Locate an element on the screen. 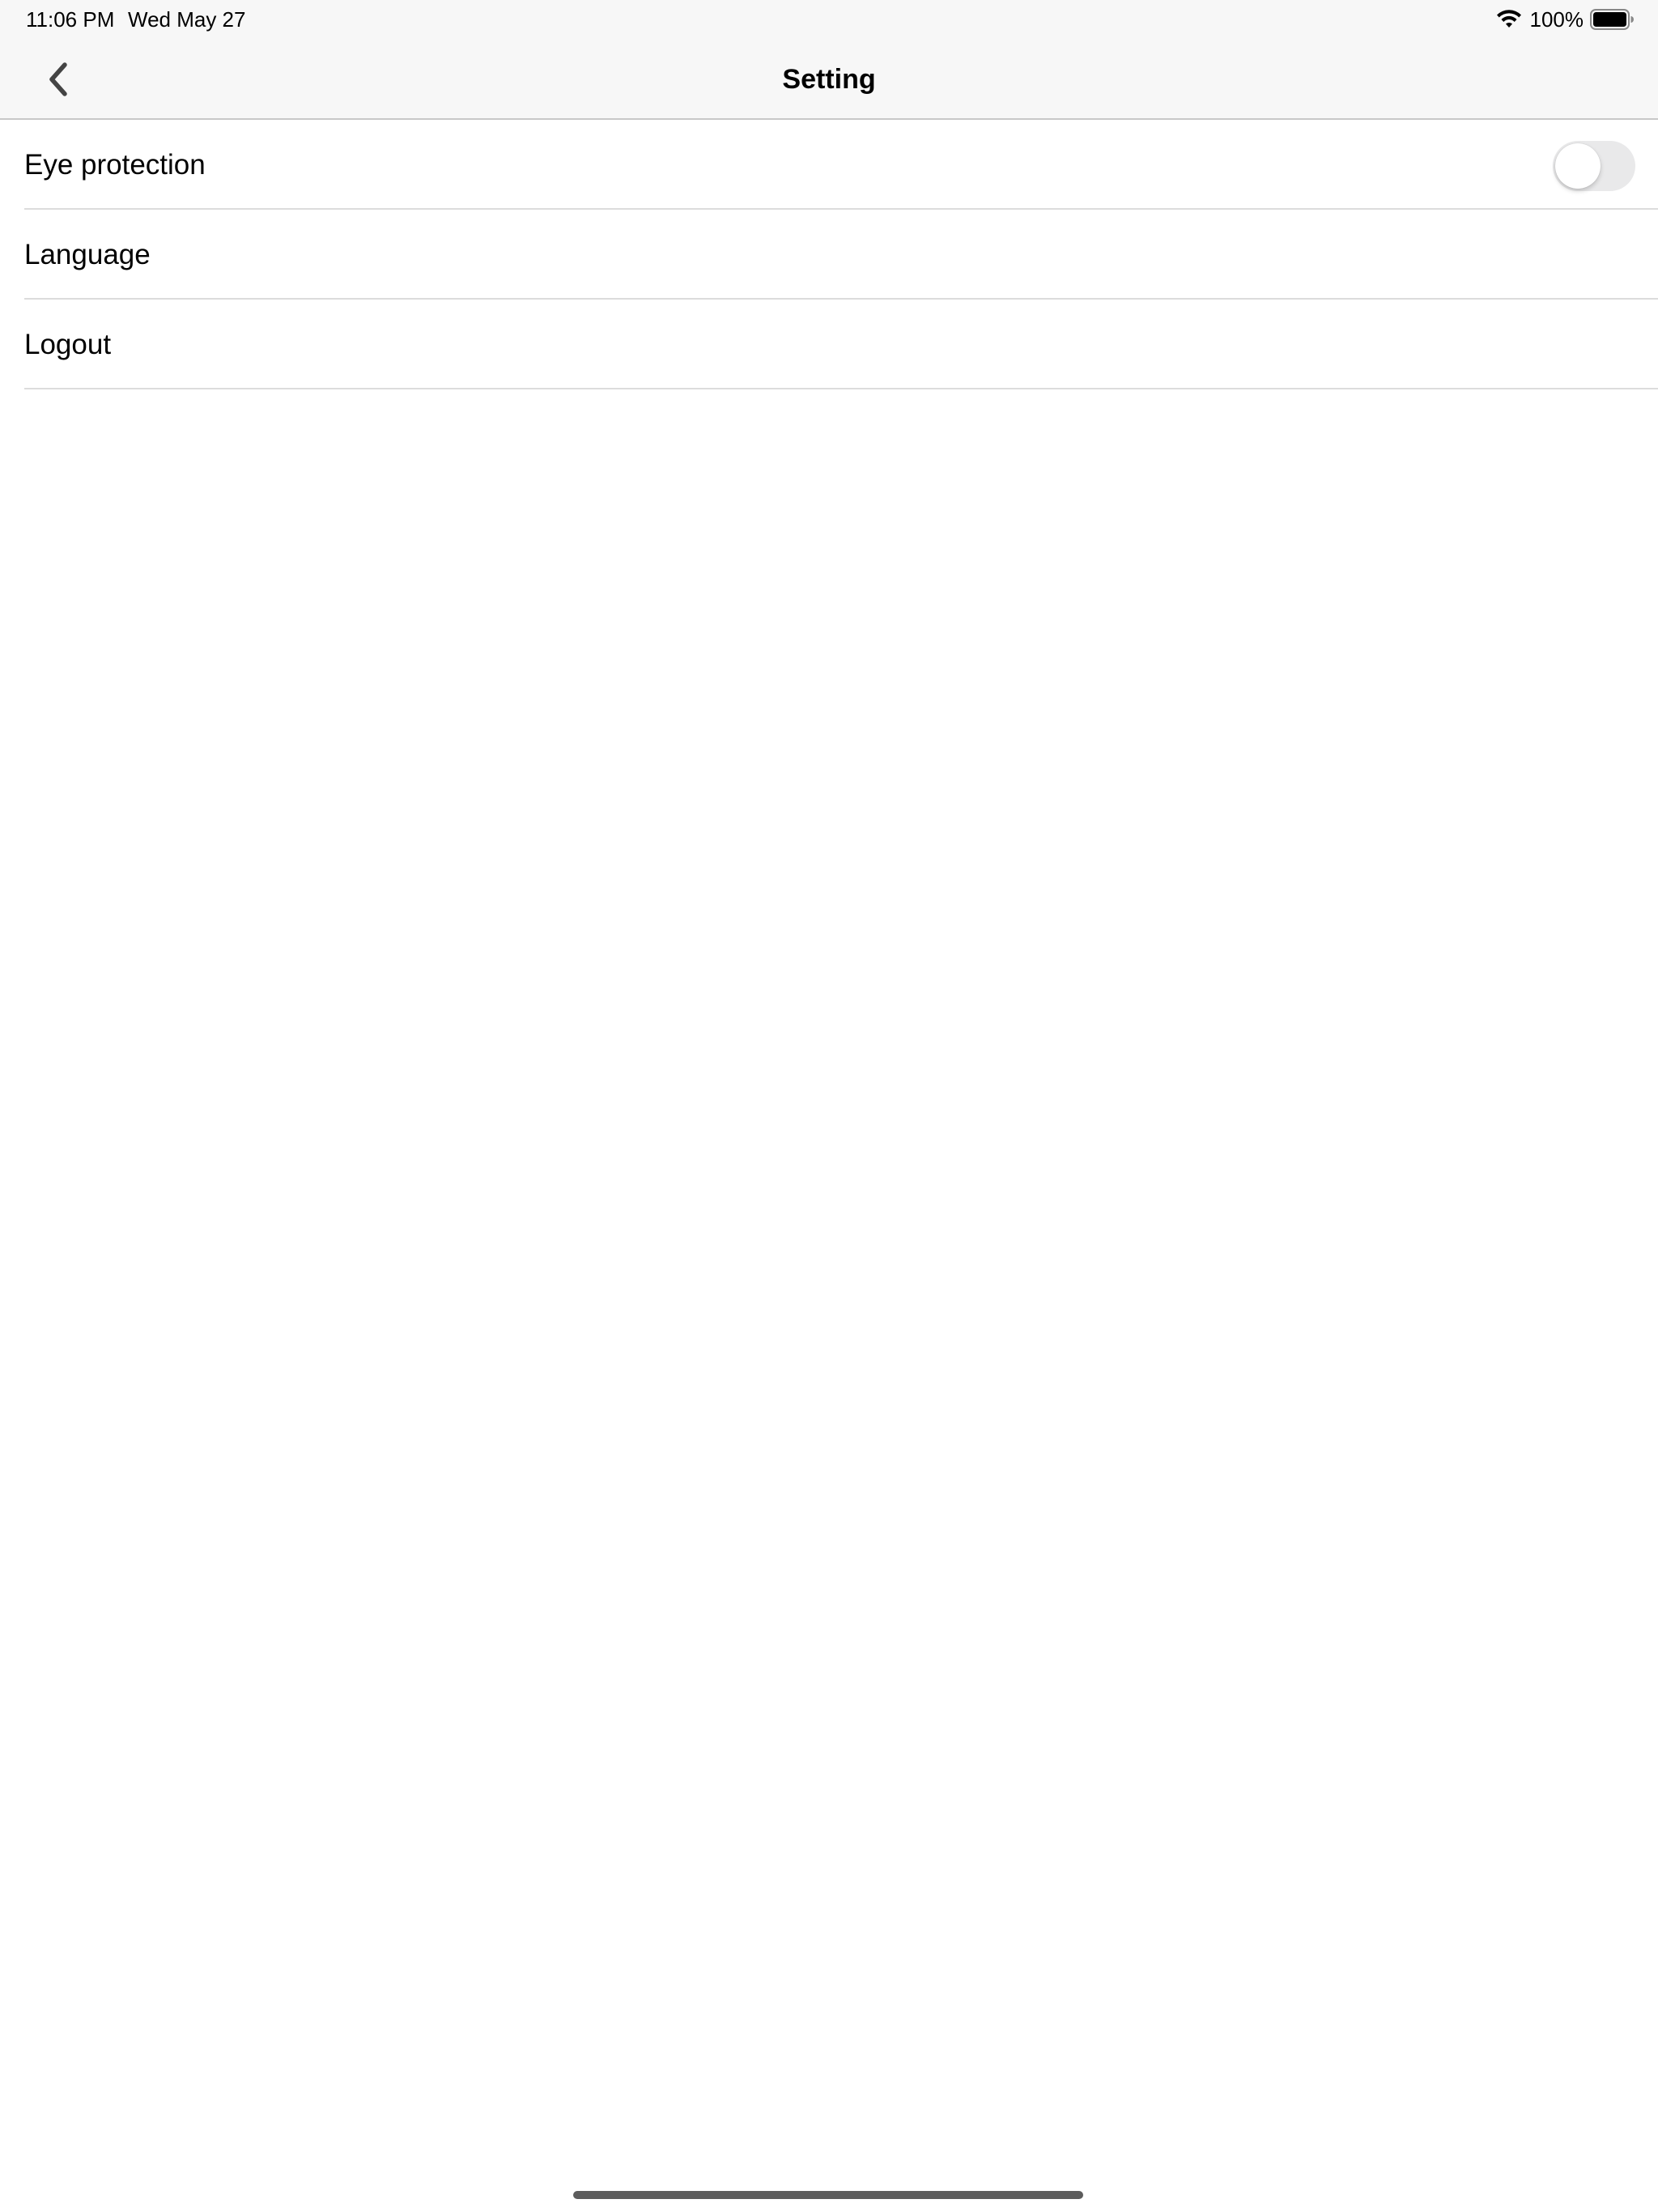  settings-row-eye-protection: Eye protection is located at coordinates (841, 165).